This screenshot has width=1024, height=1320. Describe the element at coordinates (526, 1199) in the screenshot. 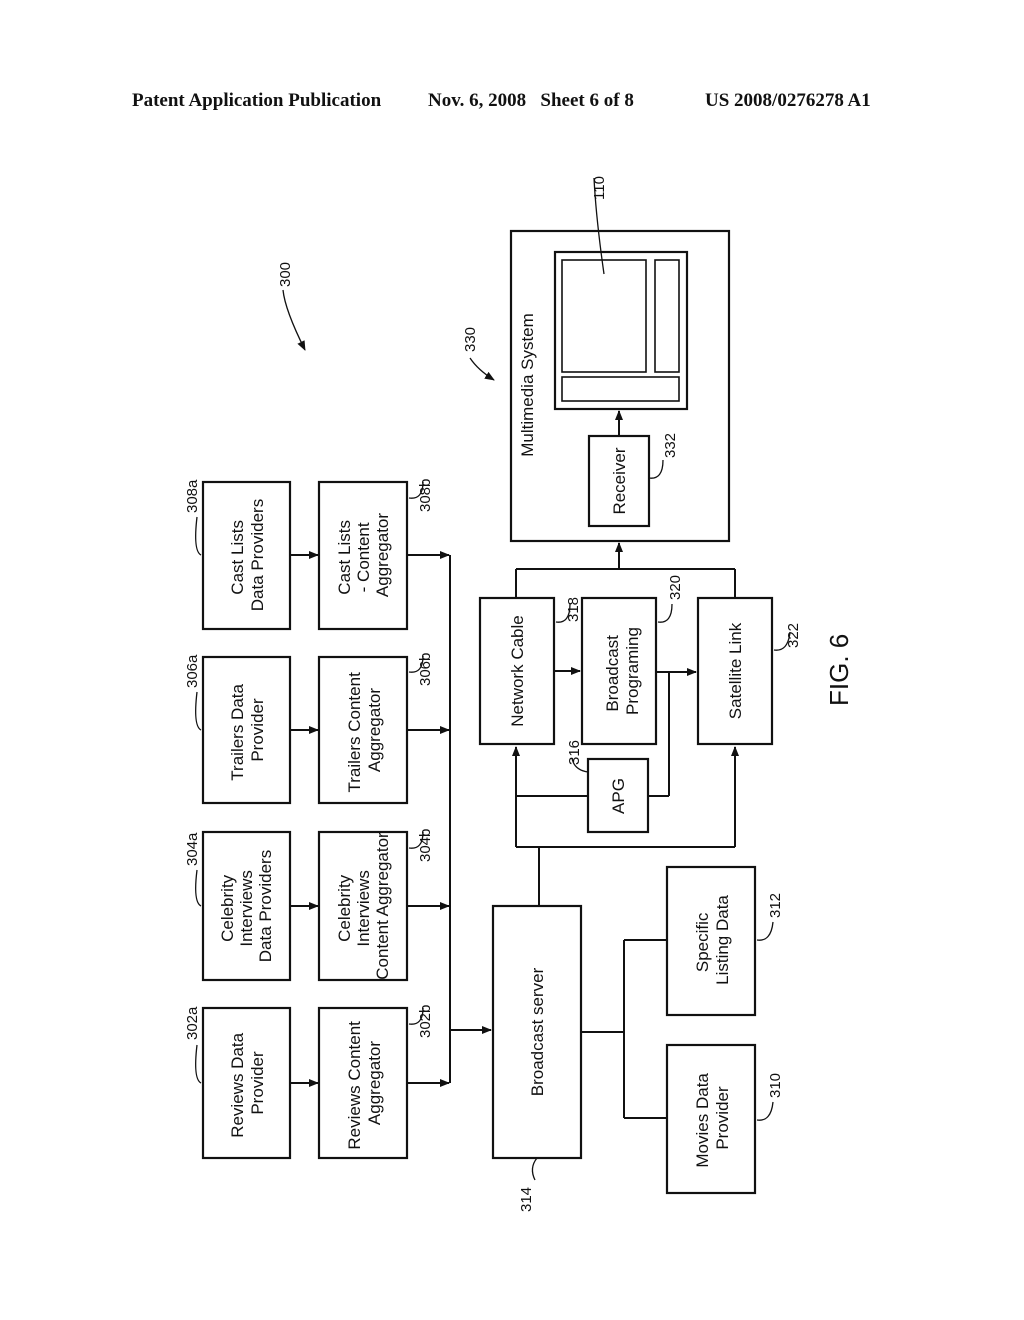

I see `ref-314: 314` at that location.